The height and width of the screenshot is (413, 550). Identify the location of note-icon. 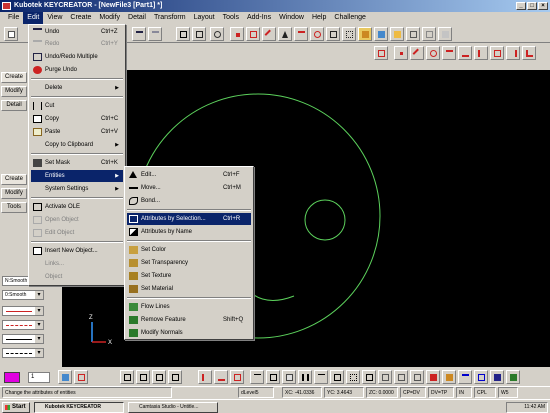
(369, 377).